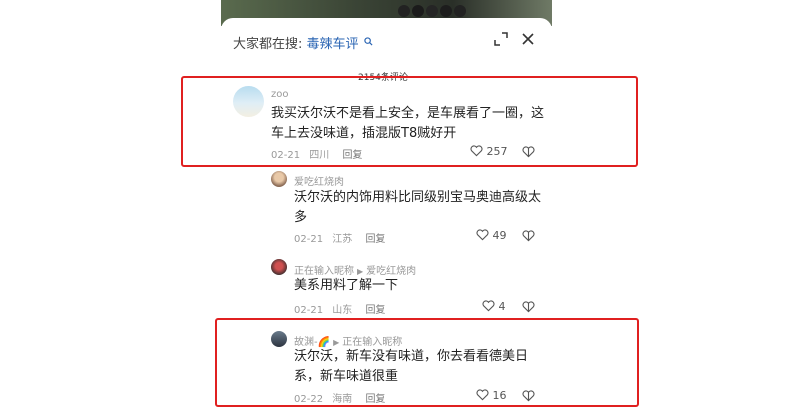  Describe the element at coordinates (368, 41) in the screenshot. I see `search-icon` at that location.